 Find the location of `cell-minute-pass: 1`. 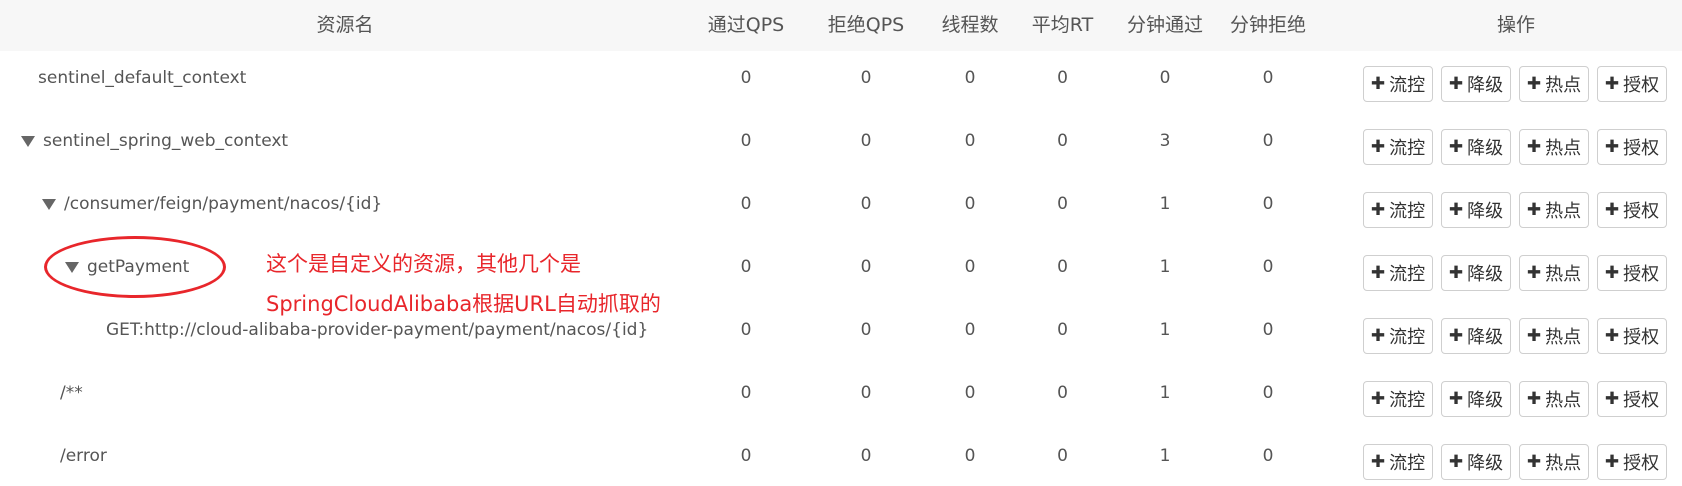

cell-minute-pass: 1 is located at coordinates (1165, 393).